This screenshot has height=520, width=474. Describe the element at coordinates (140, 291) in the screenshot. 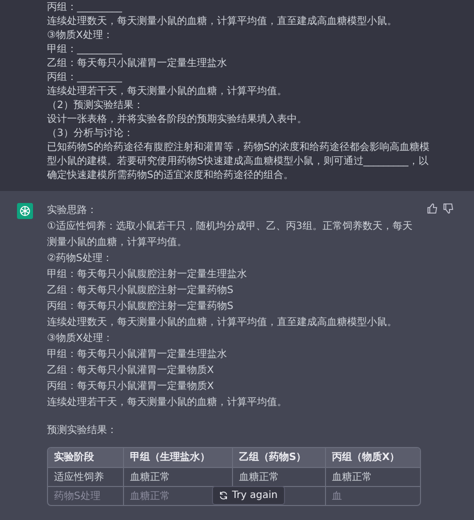

I see `answer-text: 乙组：每天每只小鼠腹腔注射一定量药物S` at that location.